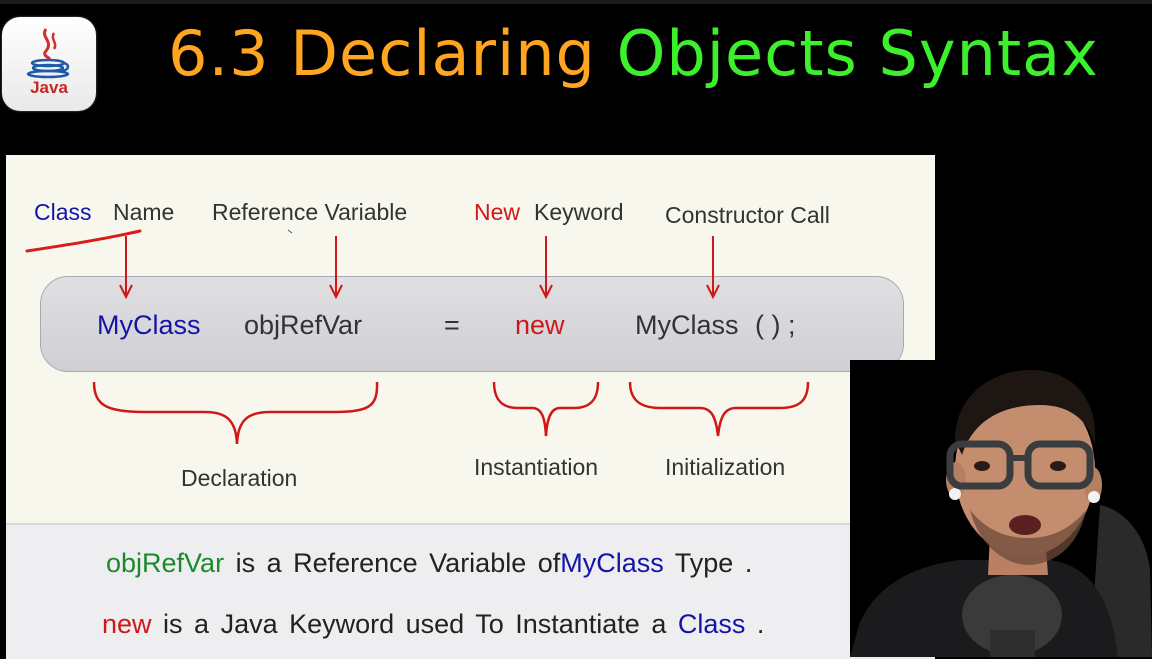 The width and height of the screenshot is (1152, 659). I want to click on label-instantiation: Instantiation, so click(536, 467).